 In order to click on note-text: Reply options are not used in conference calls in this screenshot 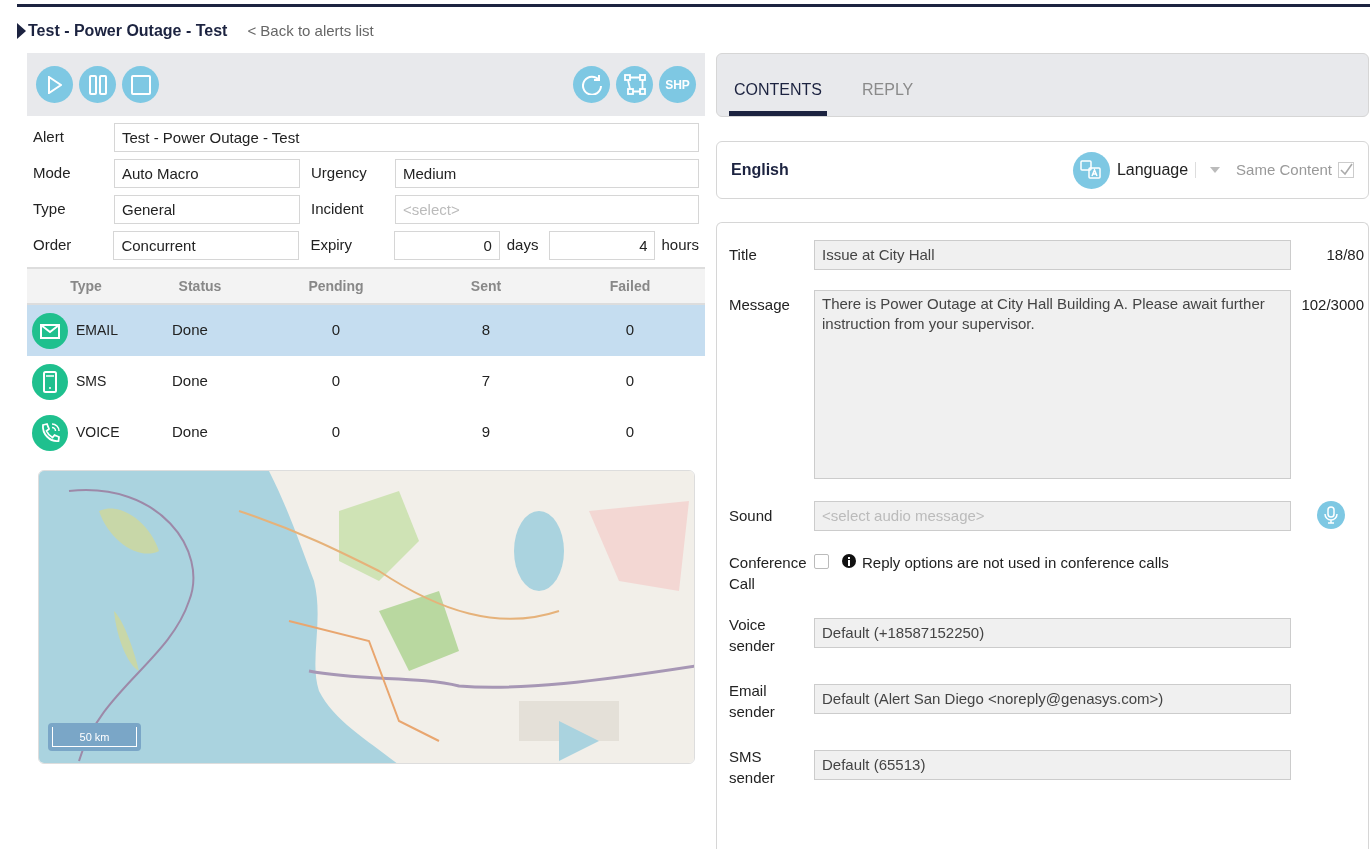, I will do `click(1015, 563)`.